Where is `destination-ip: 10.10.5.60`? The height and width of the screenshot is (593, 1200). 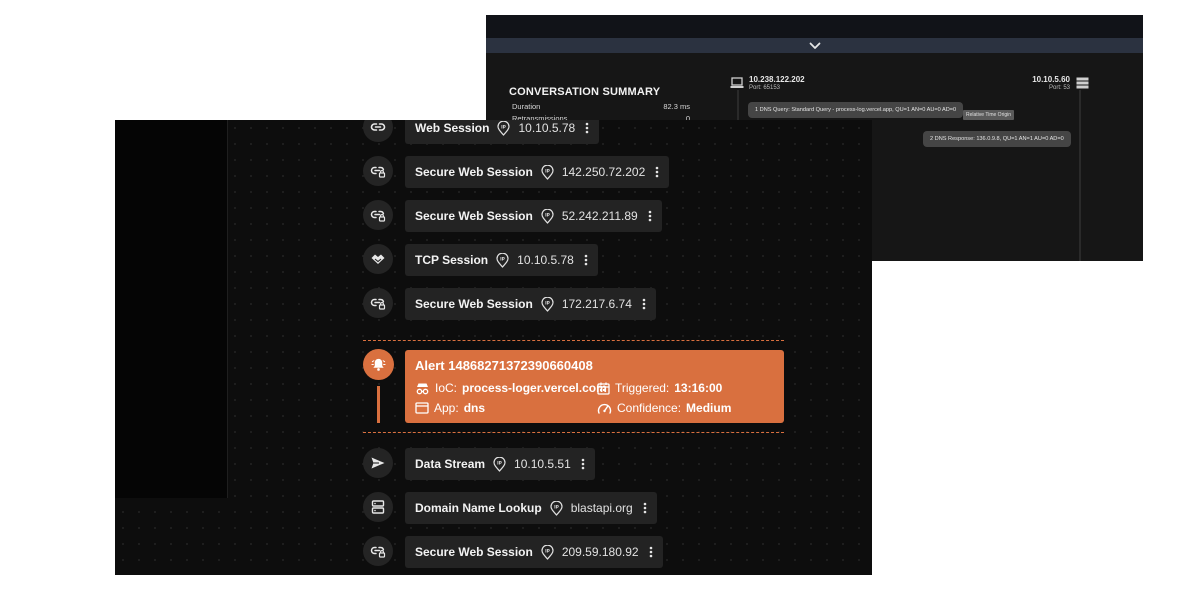
destination-ip: 10.10.5.60 is located at coordinates (1051, 79).